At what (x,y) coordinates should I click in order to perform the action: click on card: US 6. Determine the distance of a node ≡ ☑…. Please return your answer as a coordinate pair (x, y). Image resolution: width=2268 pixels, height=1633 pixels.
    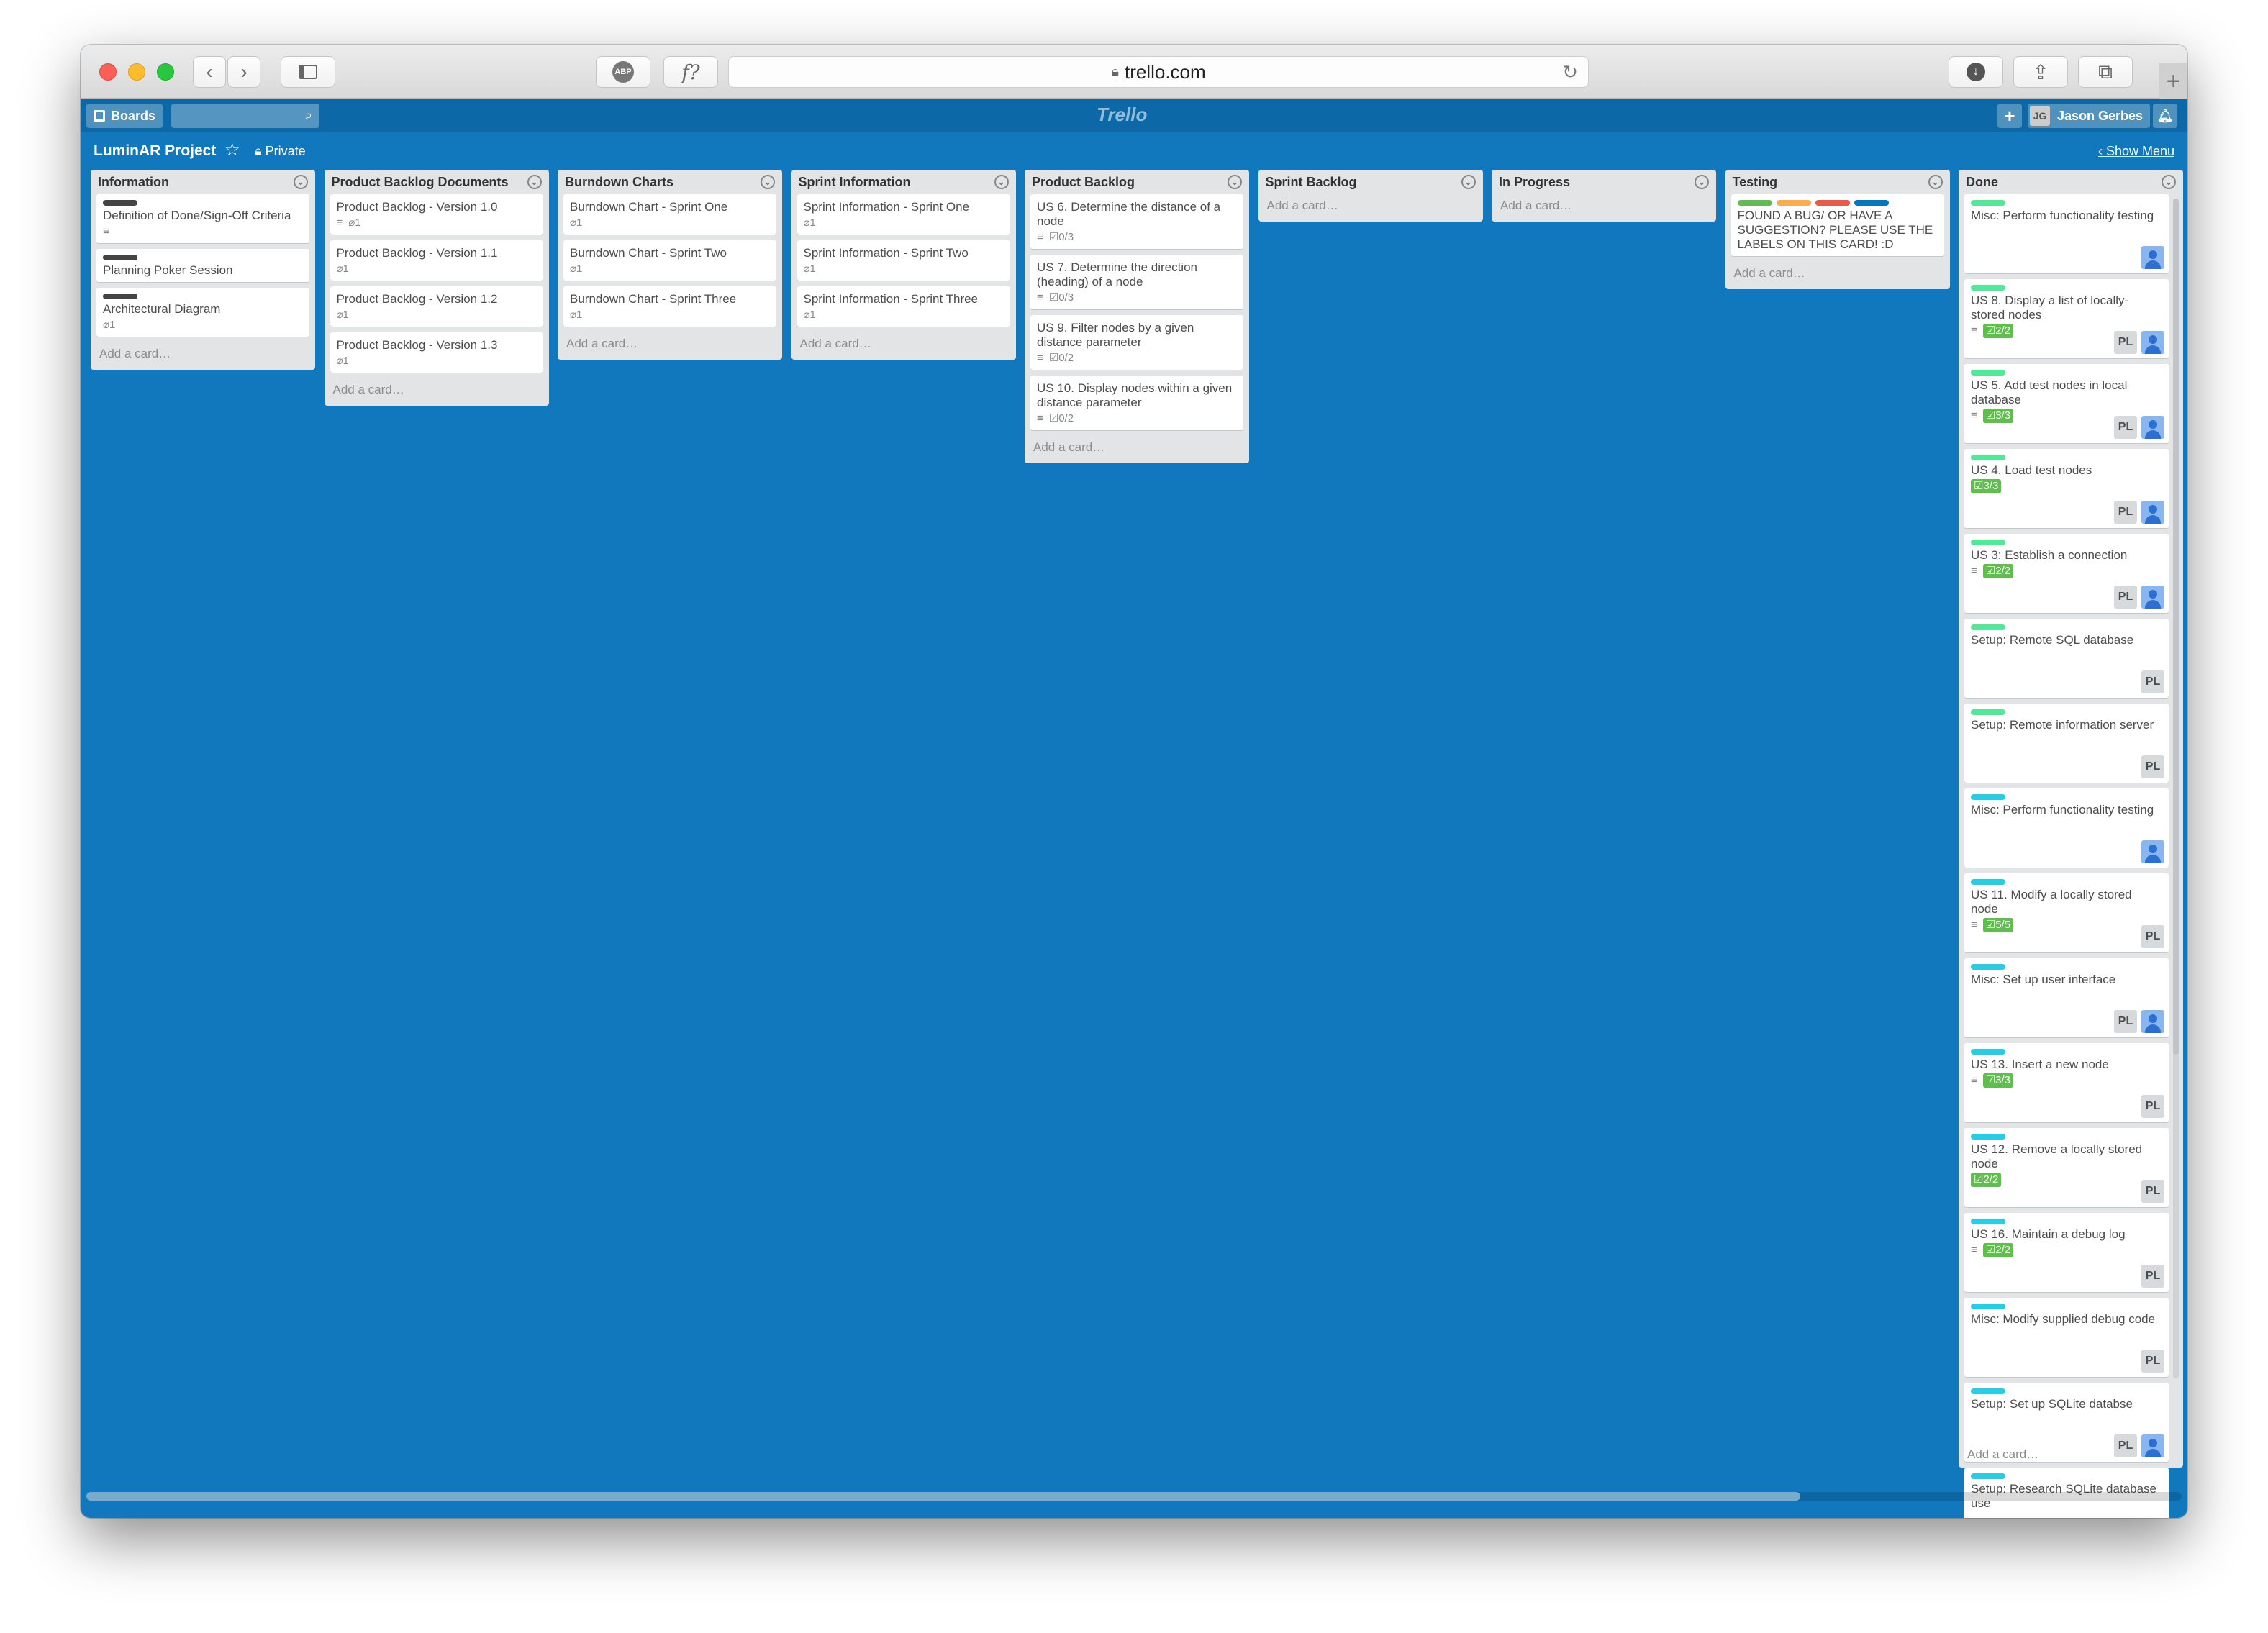
    Looking at the image, I should click on (1136, 221).